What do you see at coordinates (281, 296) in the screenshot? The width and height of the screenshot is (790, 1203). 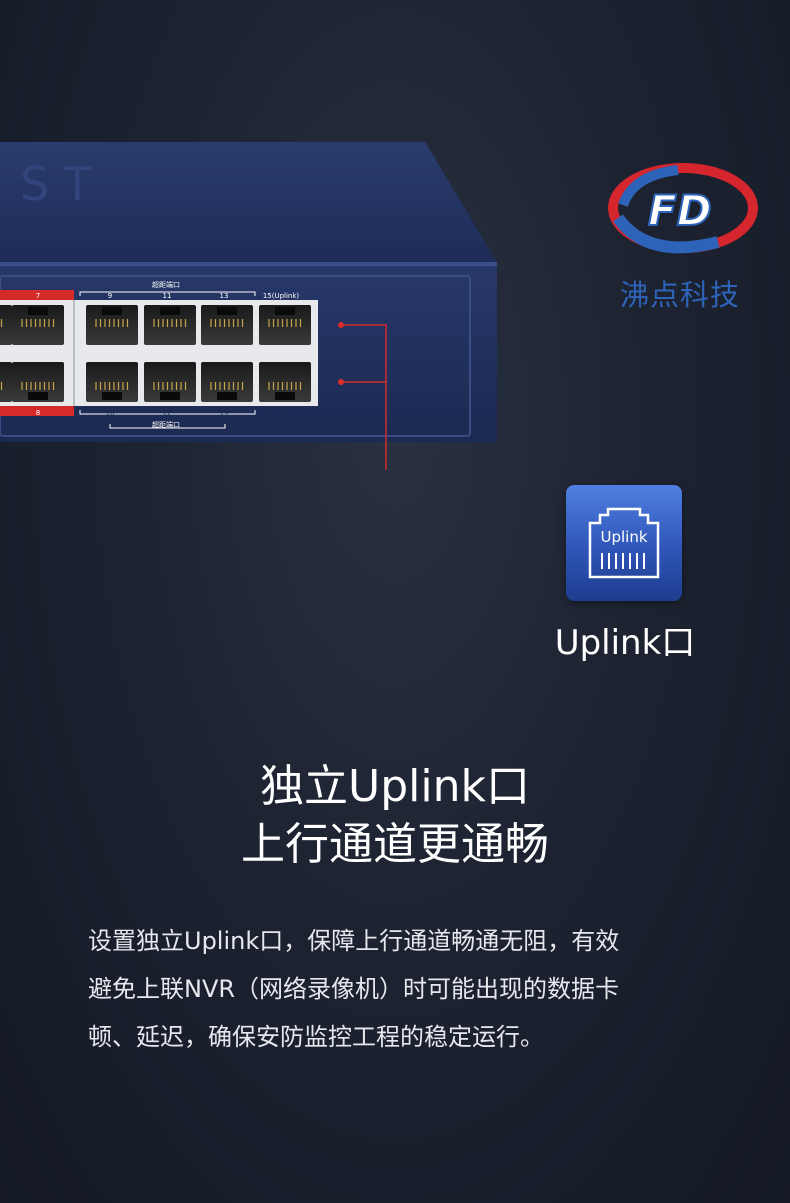 I see `port-label-top: 15(Uplink)` at bounding box center [281, 296].